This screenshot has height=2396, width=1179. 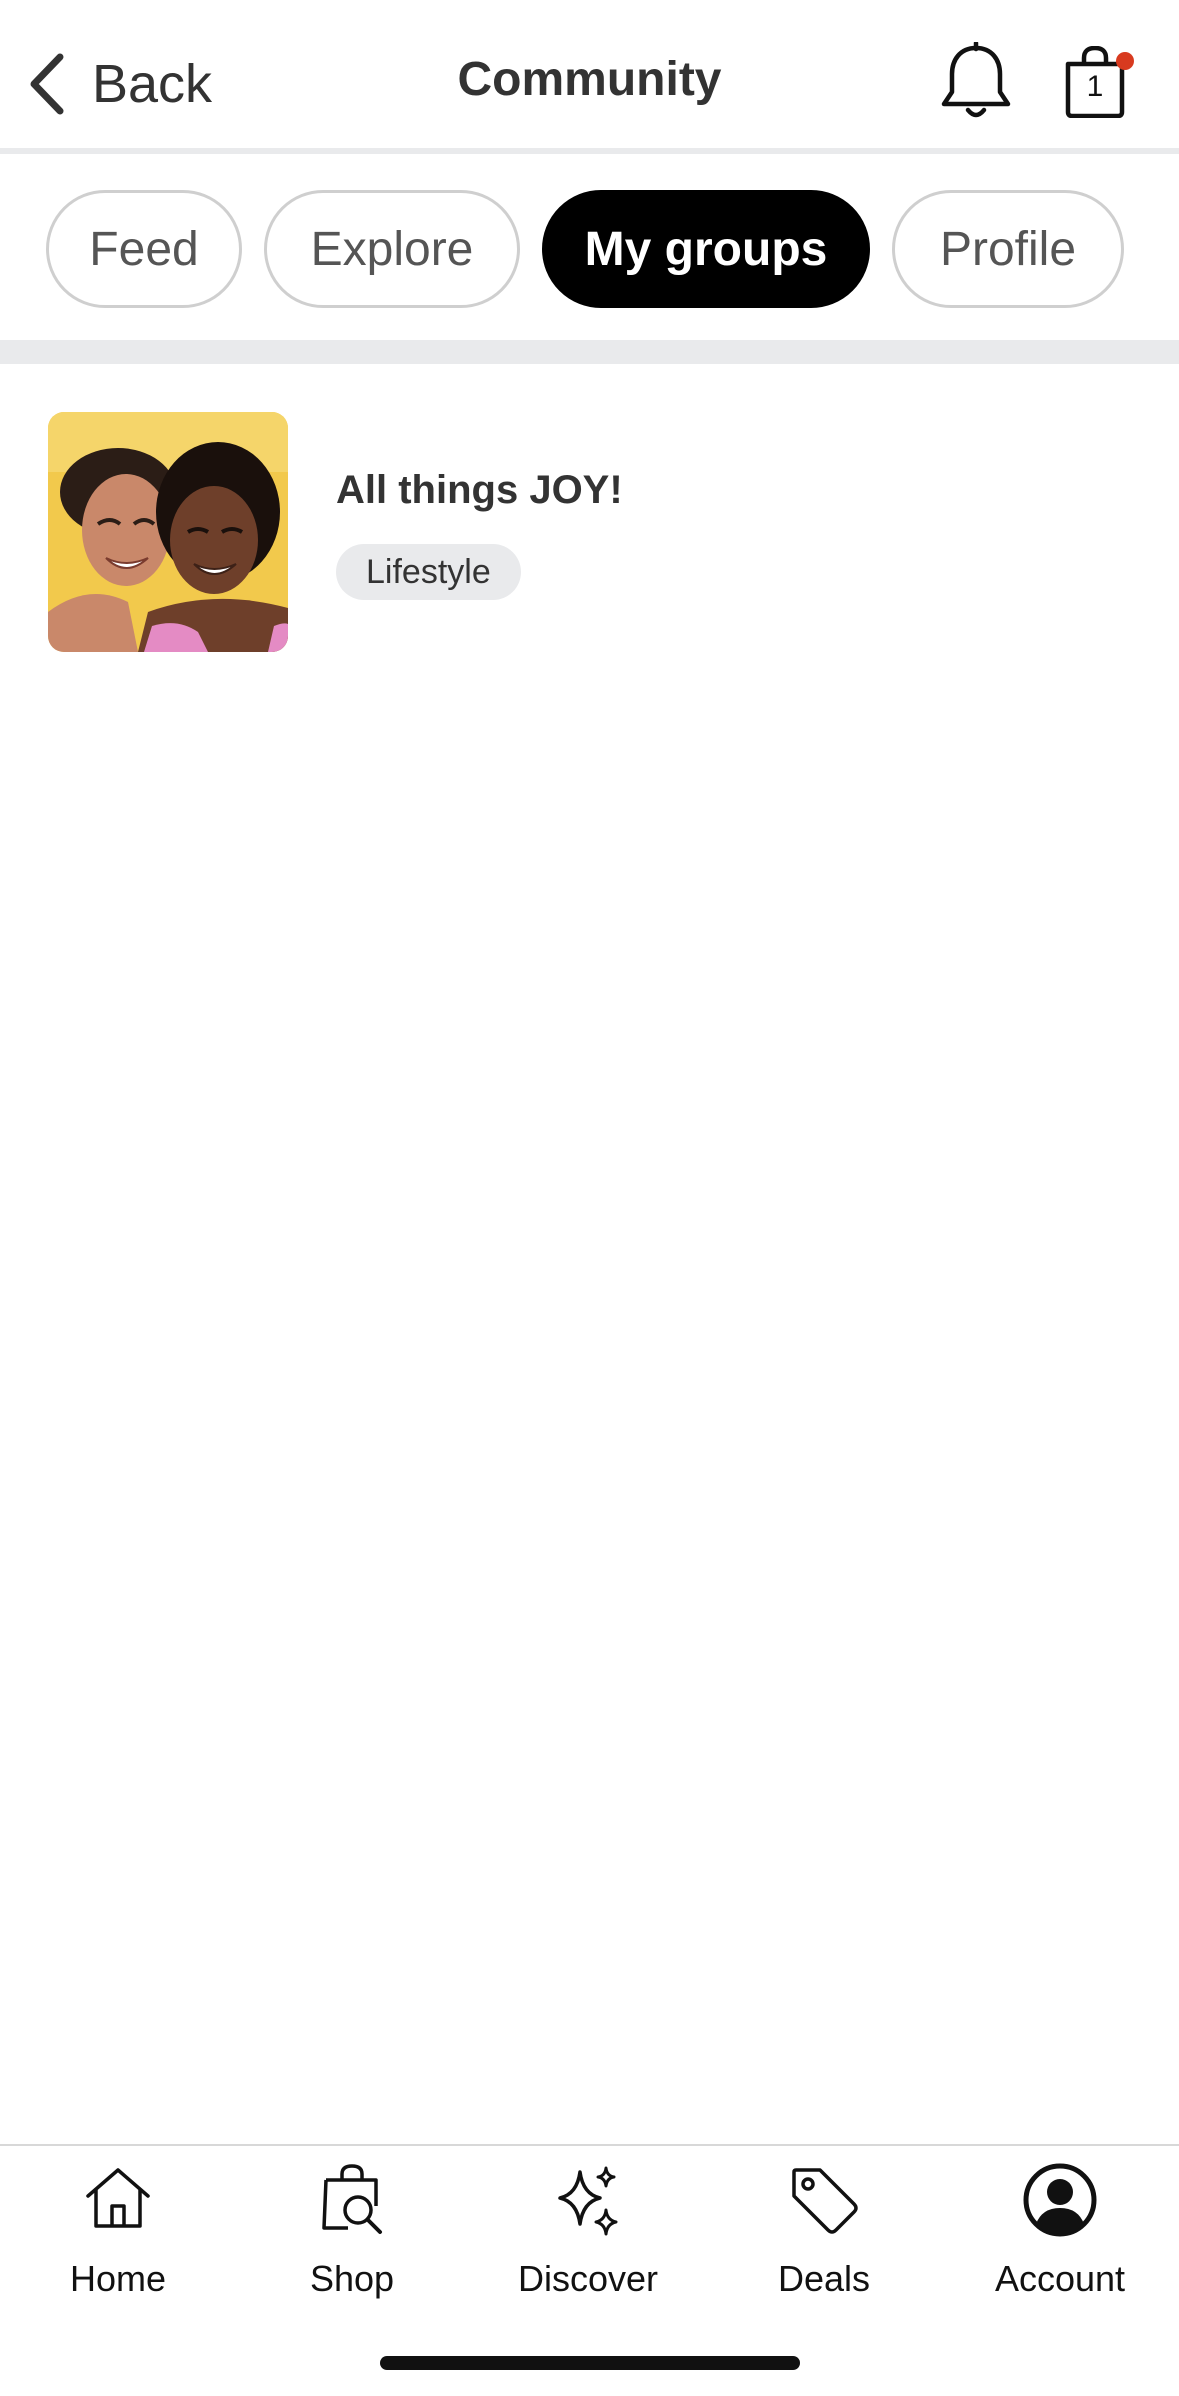 I want to click on nav-shop: Shop, so click(x=352, y=2235).